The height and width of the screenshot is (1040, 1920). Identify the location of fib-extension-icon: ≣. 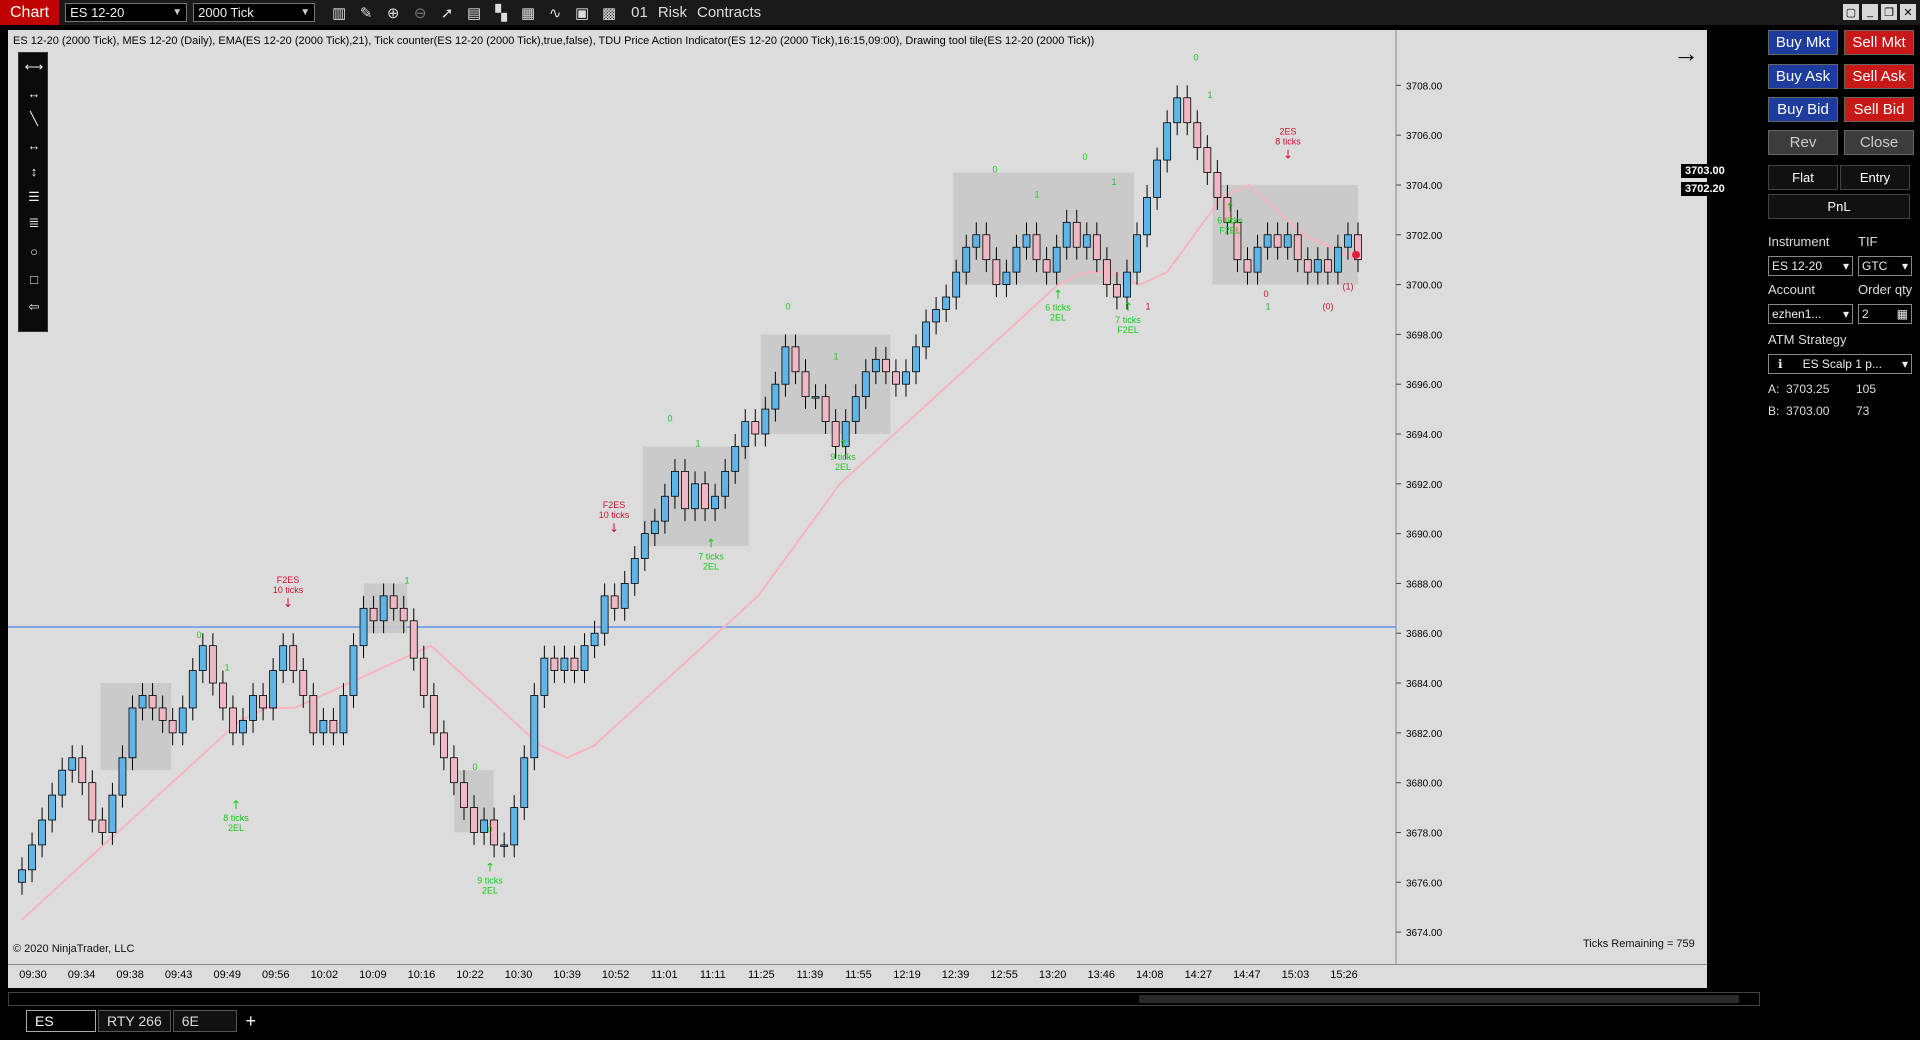
(34, 223).